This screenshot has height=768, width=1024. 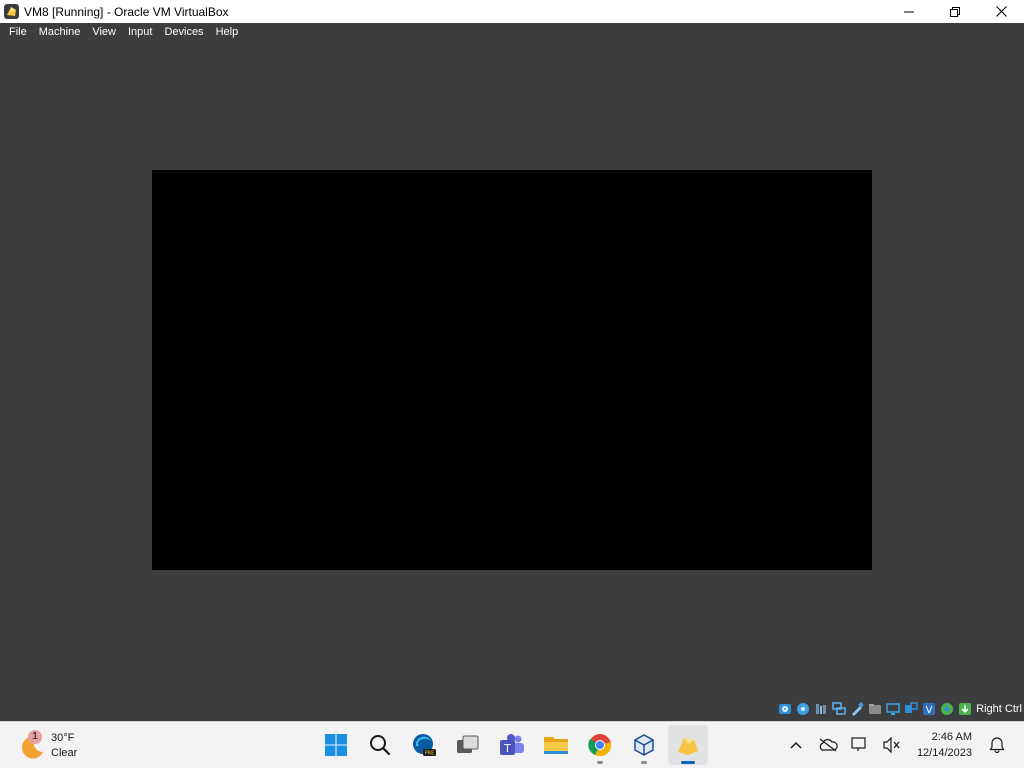 I want to click on menu-devices: Devices, so click(x=183, y=32).